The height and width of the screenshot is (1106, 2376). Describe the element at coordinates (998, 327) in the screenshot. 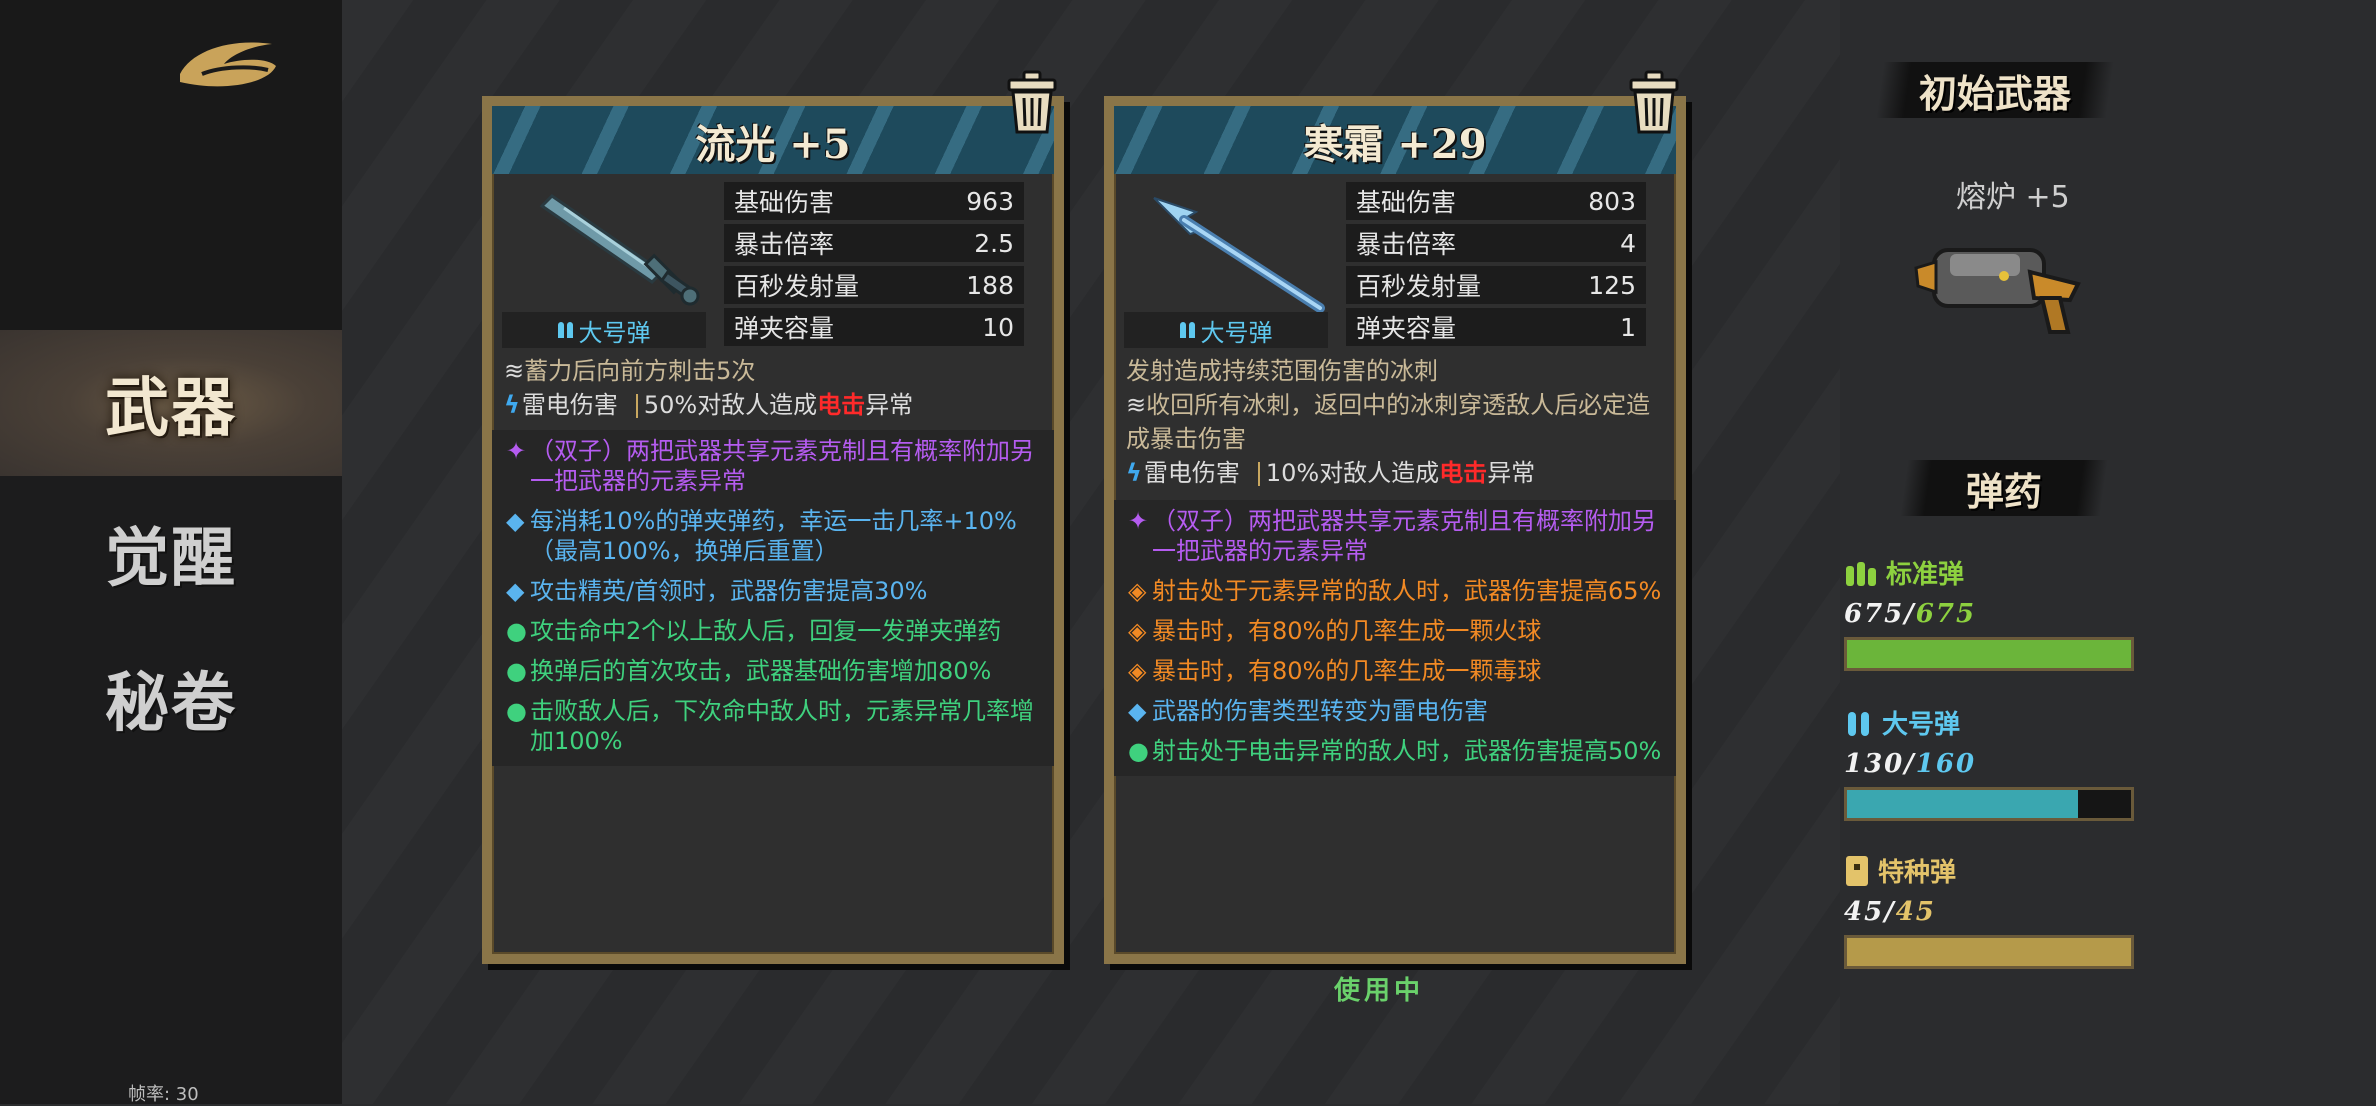

I see `stat-value: 10` at that location.